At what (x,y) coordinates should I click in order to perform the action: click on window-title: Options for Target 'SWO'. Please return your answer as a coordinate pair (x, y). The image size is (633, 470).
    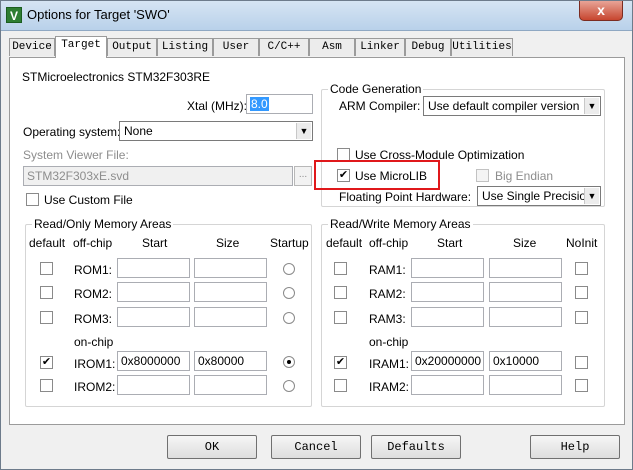
    Looking at the image, I should click on (98, 14).